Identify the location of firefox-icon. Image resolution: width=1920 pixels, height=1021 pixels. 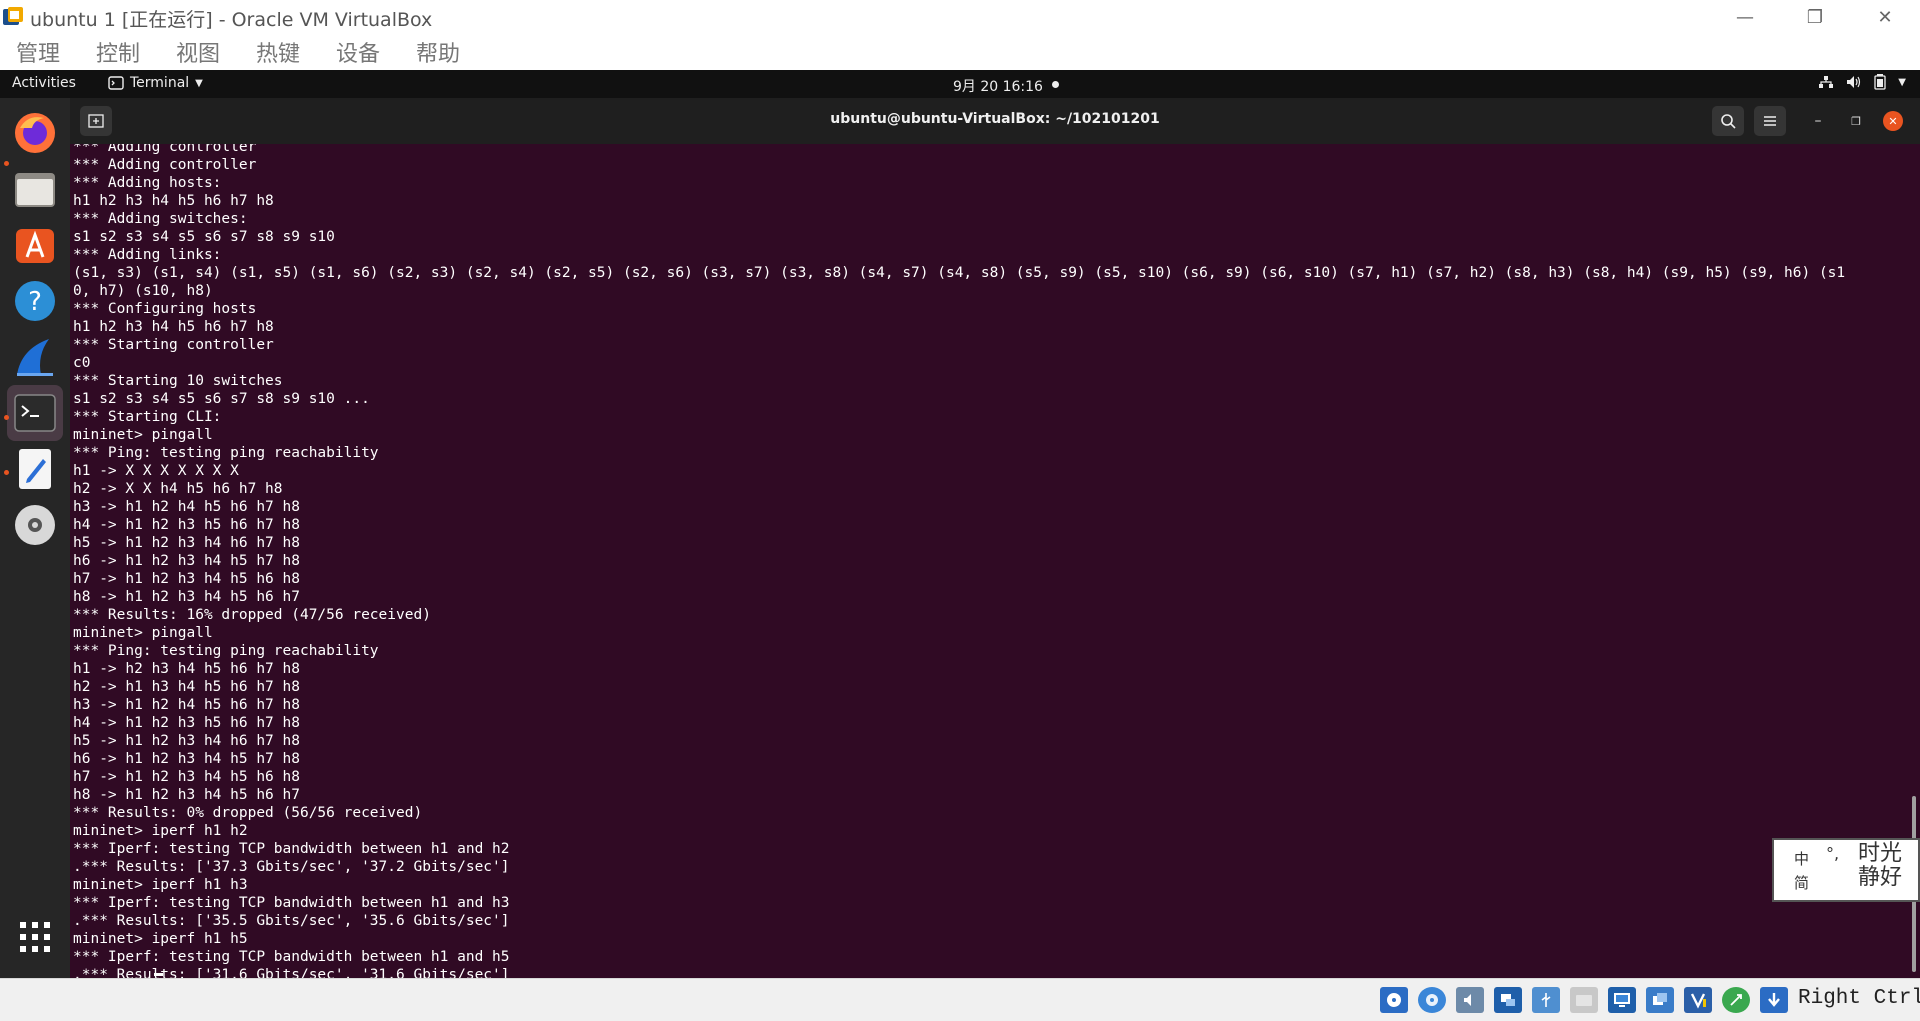
(35, 133).